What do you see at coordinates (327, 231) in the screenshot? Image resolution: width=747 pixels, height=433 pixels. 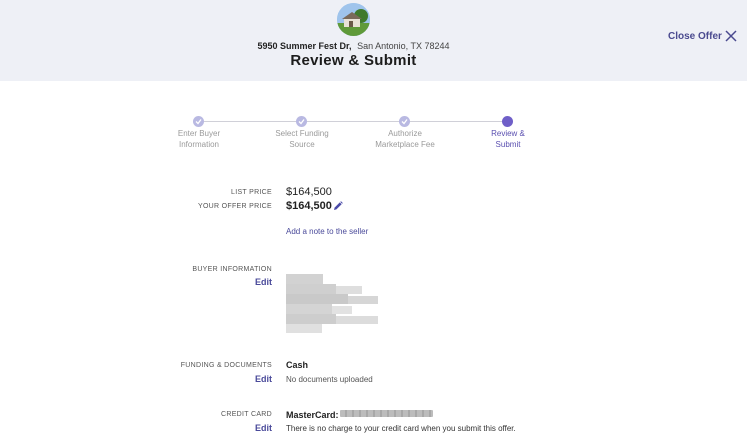 I see `add-note-link: Add a note to the seller` at bounding box center [327, 231].